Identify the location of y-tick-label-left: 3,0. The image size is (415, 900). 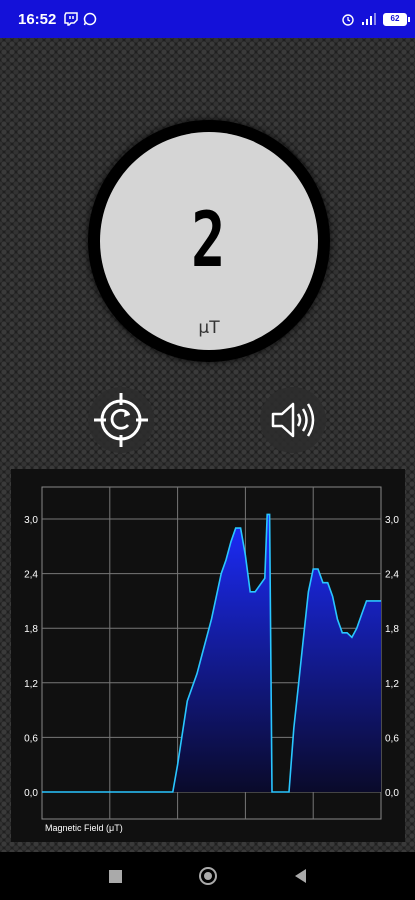
(31, 520).